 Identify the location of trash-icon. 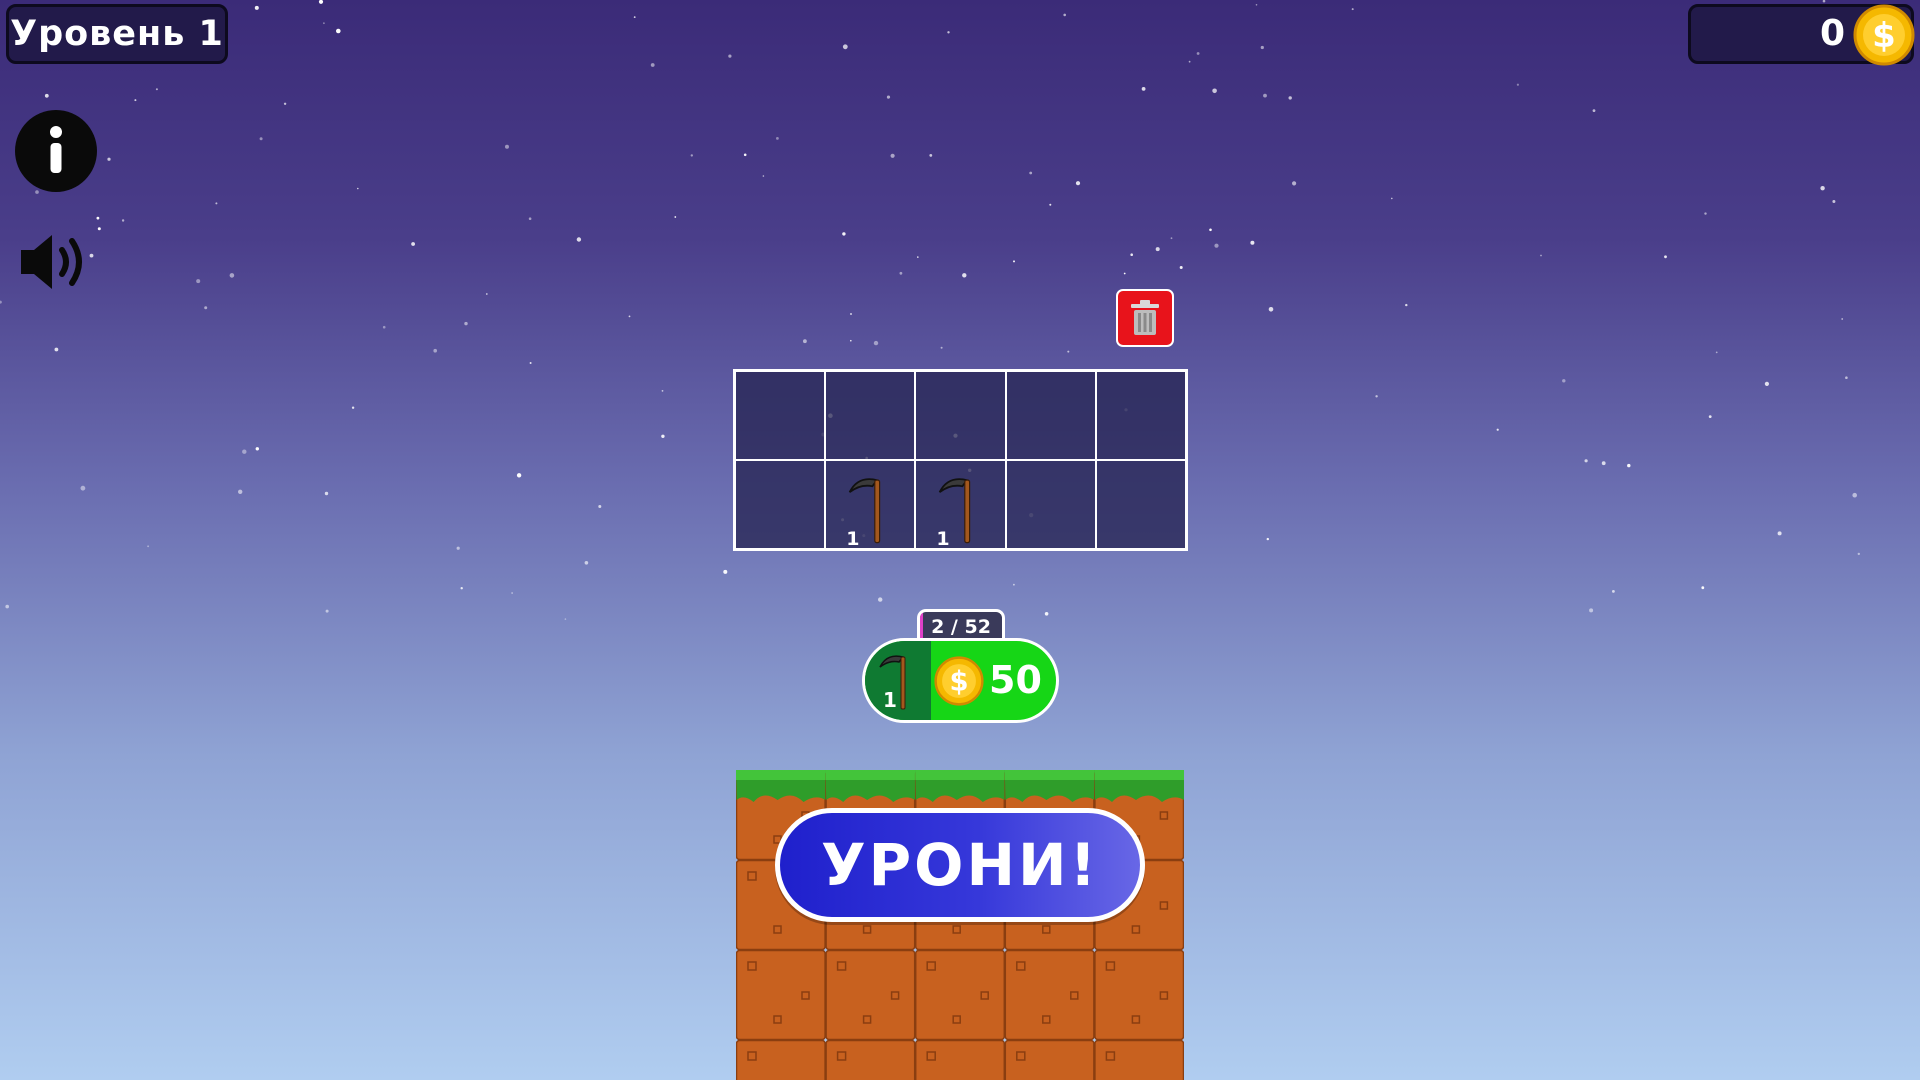
(1145, 317).